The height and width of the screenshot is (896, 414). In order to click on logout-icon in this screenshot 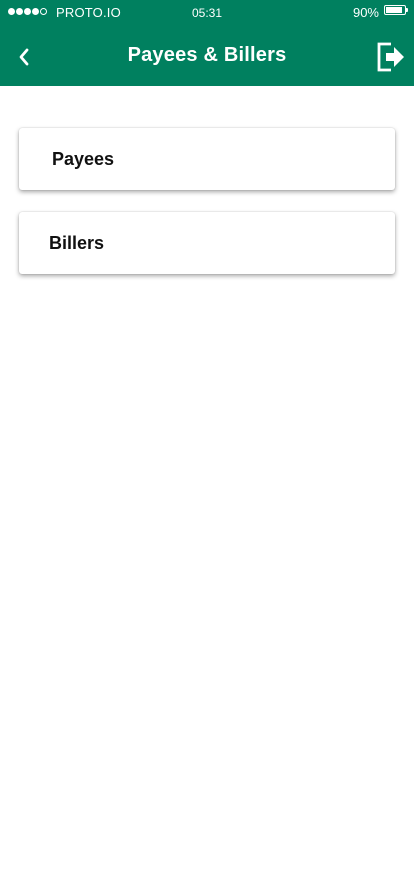, I will do `click(390, 57)`.